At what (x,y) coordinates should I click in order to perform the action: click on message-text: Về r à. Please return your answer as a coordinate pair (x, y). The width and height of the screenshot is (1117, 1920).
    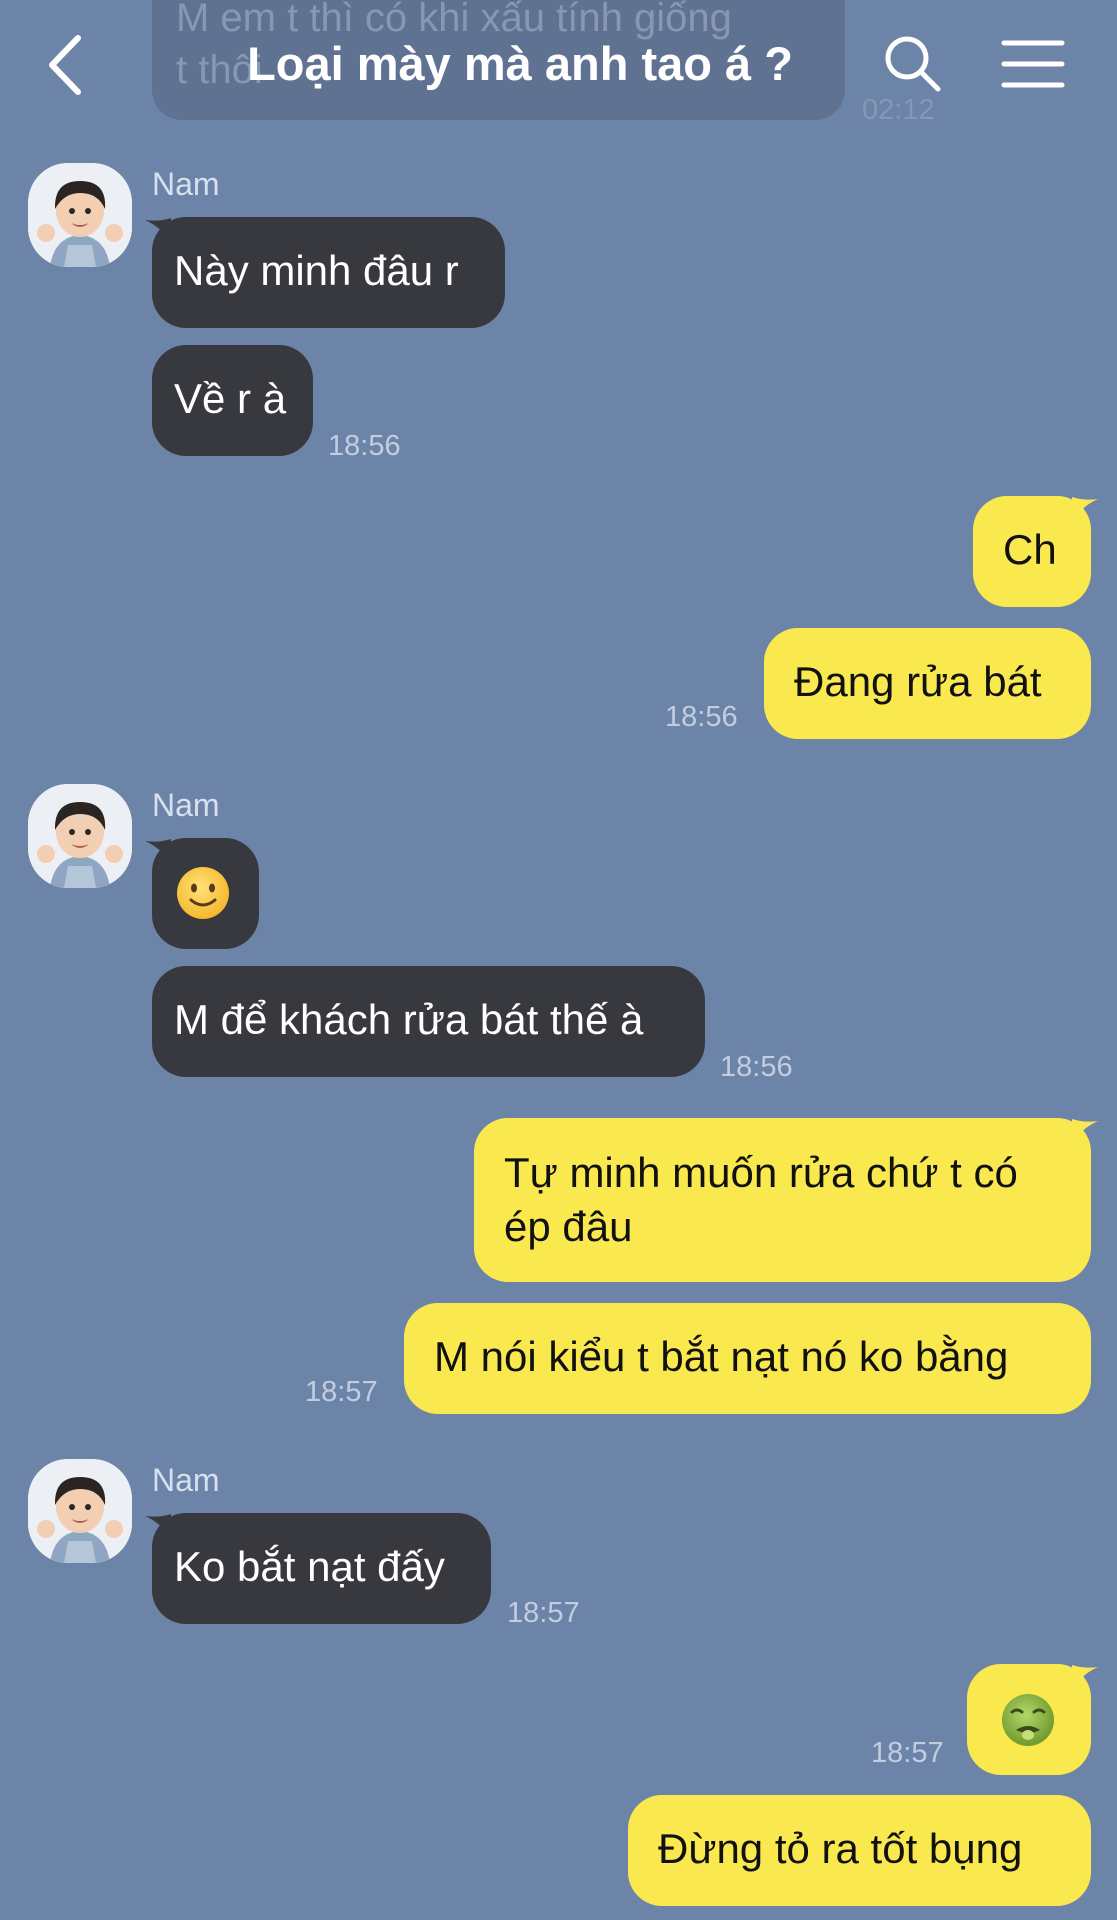
    Looking at the image, I should click on (230, 398).